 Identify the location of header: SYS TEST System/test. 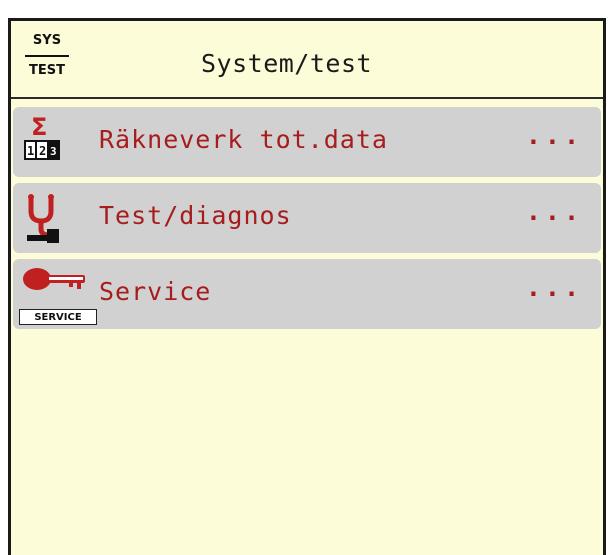
(307, 60).